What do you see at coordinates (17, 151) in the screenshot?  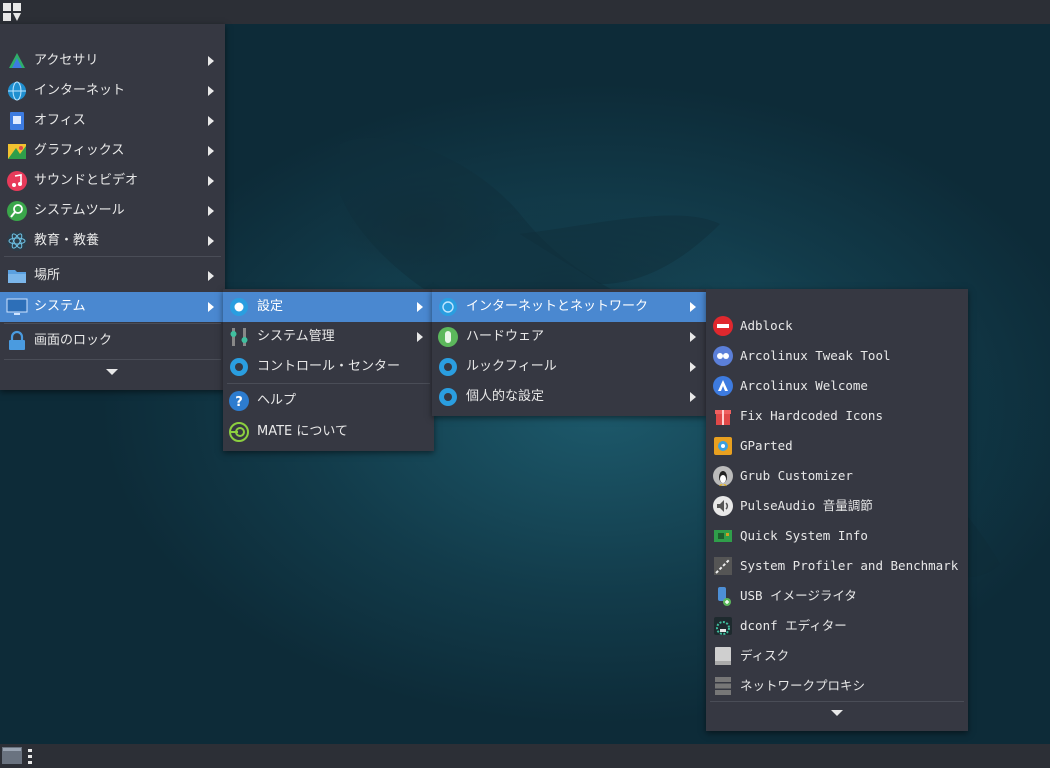 I see `graphics-icon` at bounding box center [17, 151].